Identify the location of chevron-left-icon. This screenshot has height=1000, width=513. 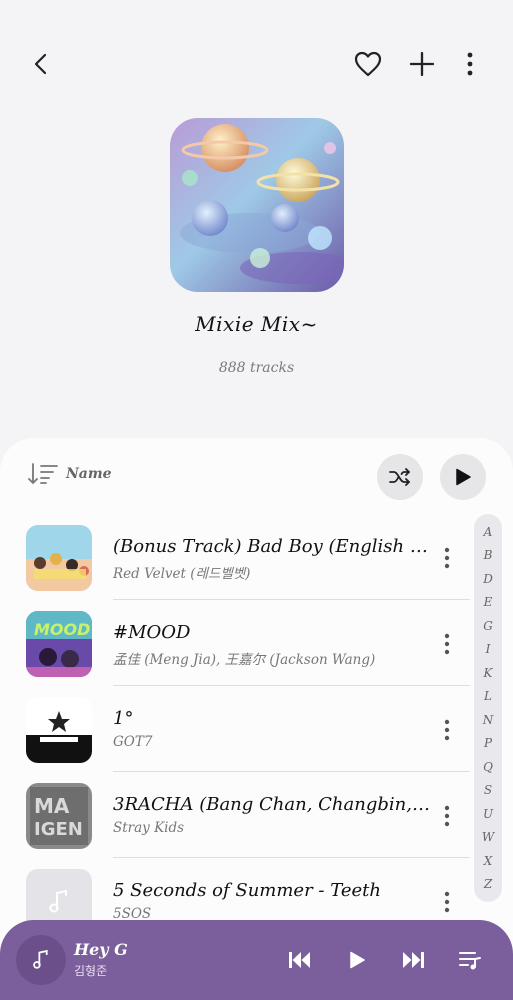
(40, 64).